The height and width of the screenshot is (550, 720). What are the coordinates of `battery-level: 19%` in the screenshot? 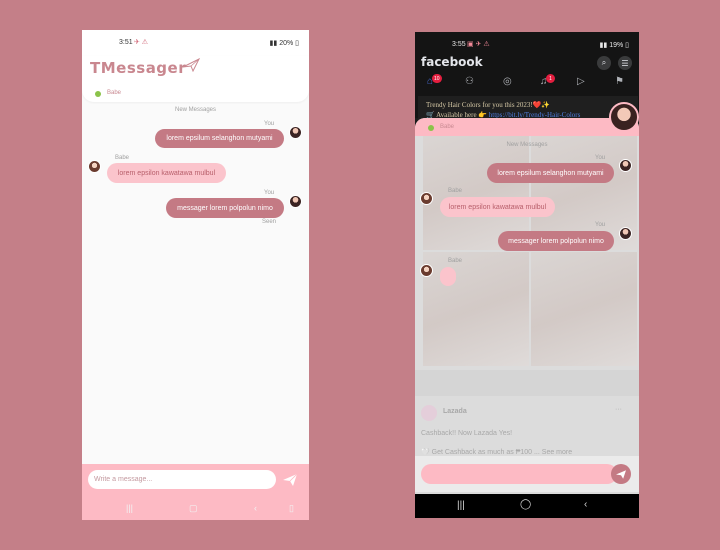 It's located at (616, 45).